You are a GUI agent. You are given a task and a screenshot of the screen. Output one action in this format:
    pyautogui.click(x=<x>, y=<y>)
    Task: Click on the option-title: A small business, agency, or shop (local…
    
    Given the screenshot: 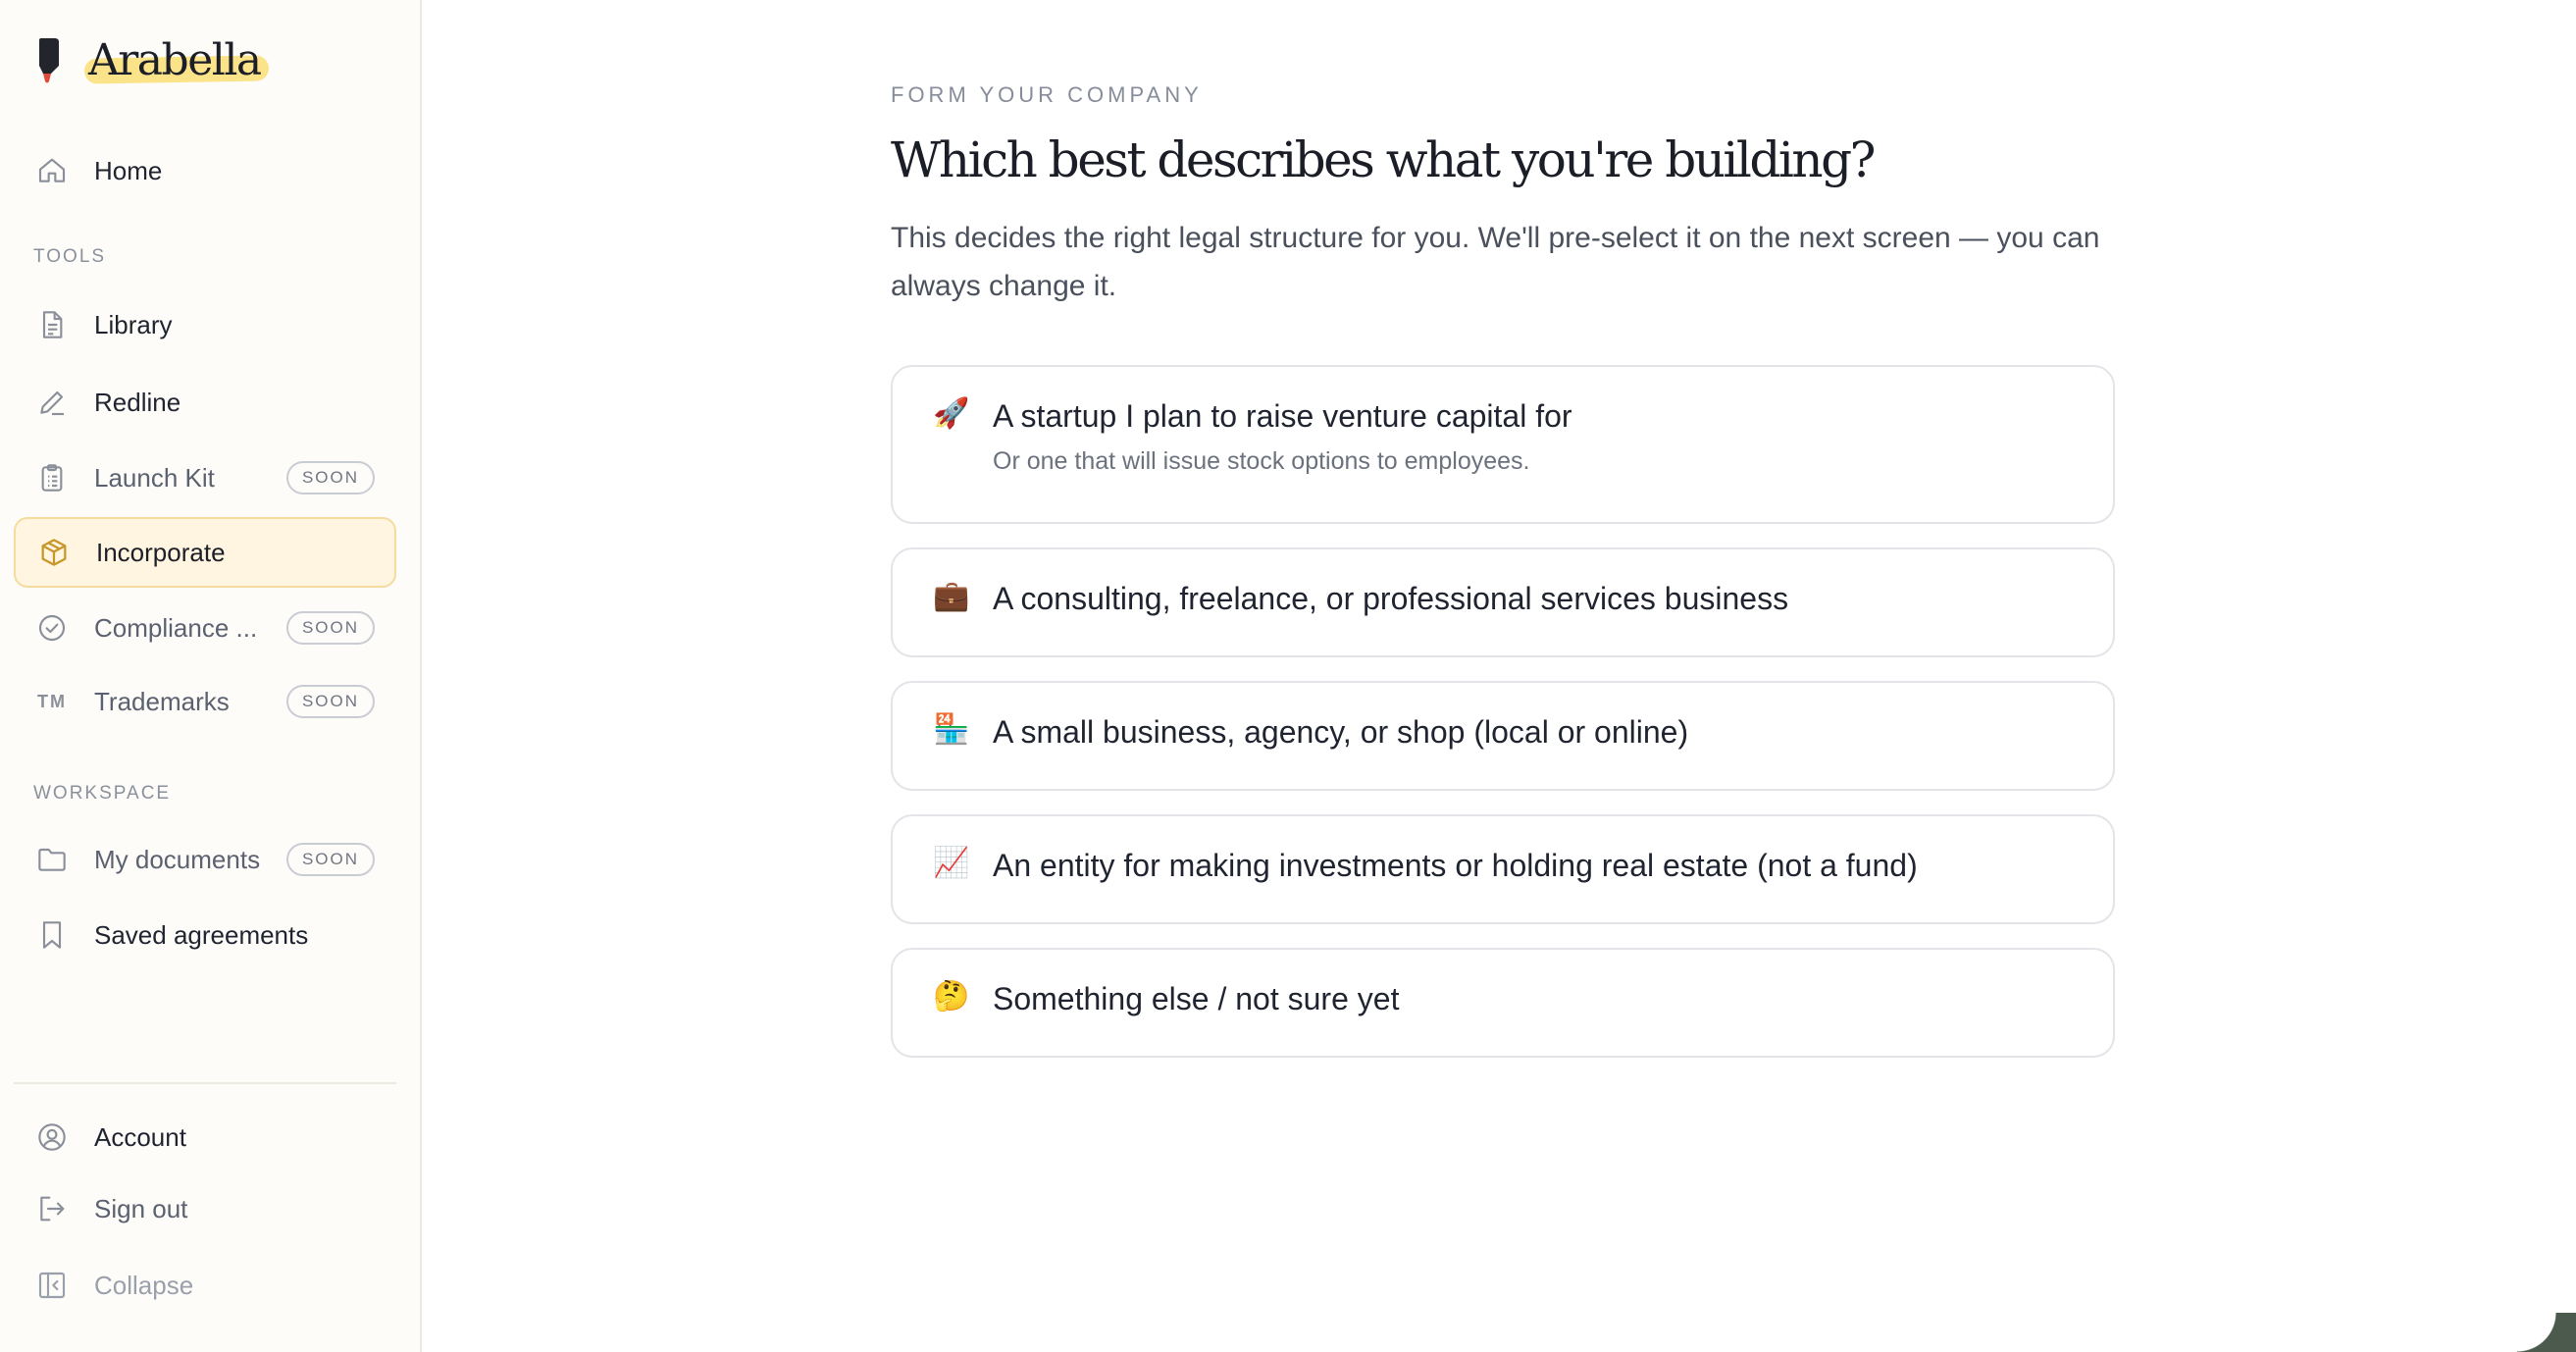 What is the action you would take?
    pyautogui.click(x=1341, y=732)
    